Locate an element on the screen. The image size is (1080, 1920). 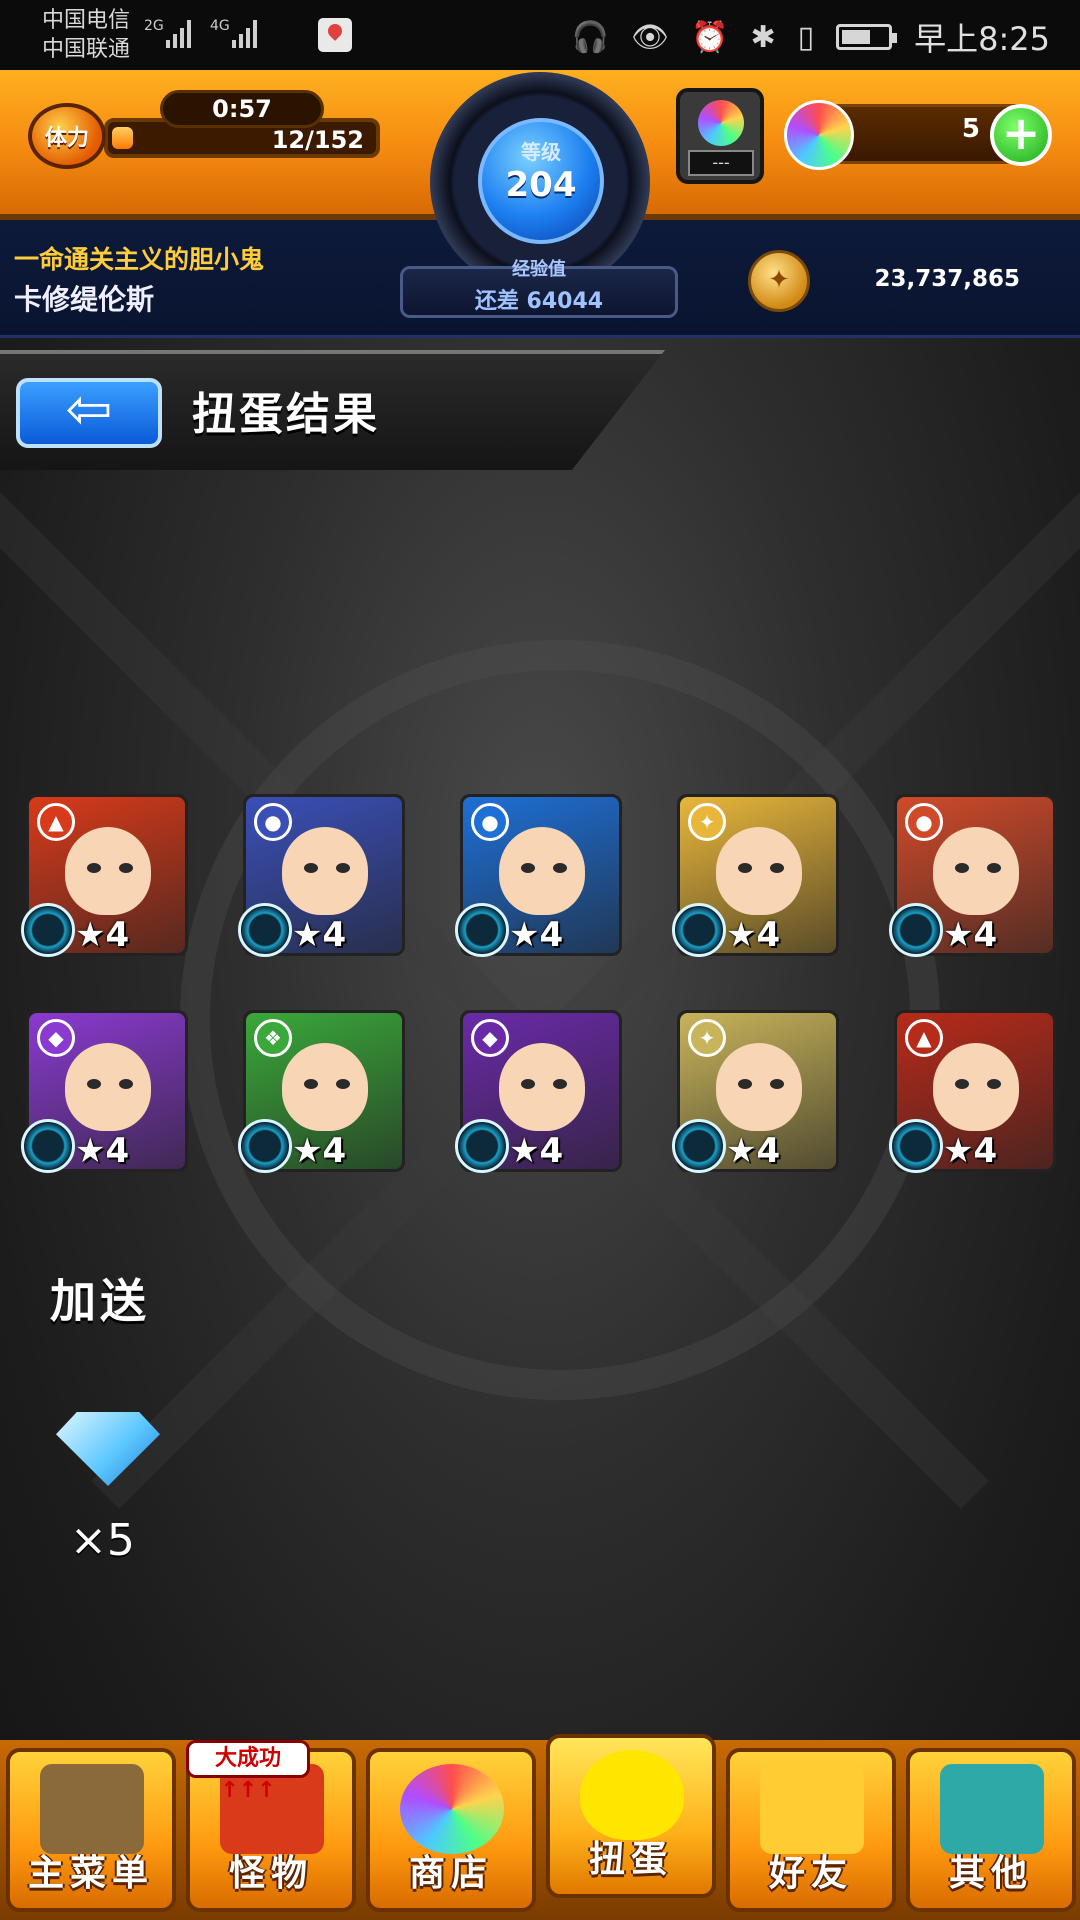
stamina-timer: 0:57 is located at coordinates (242, 109).